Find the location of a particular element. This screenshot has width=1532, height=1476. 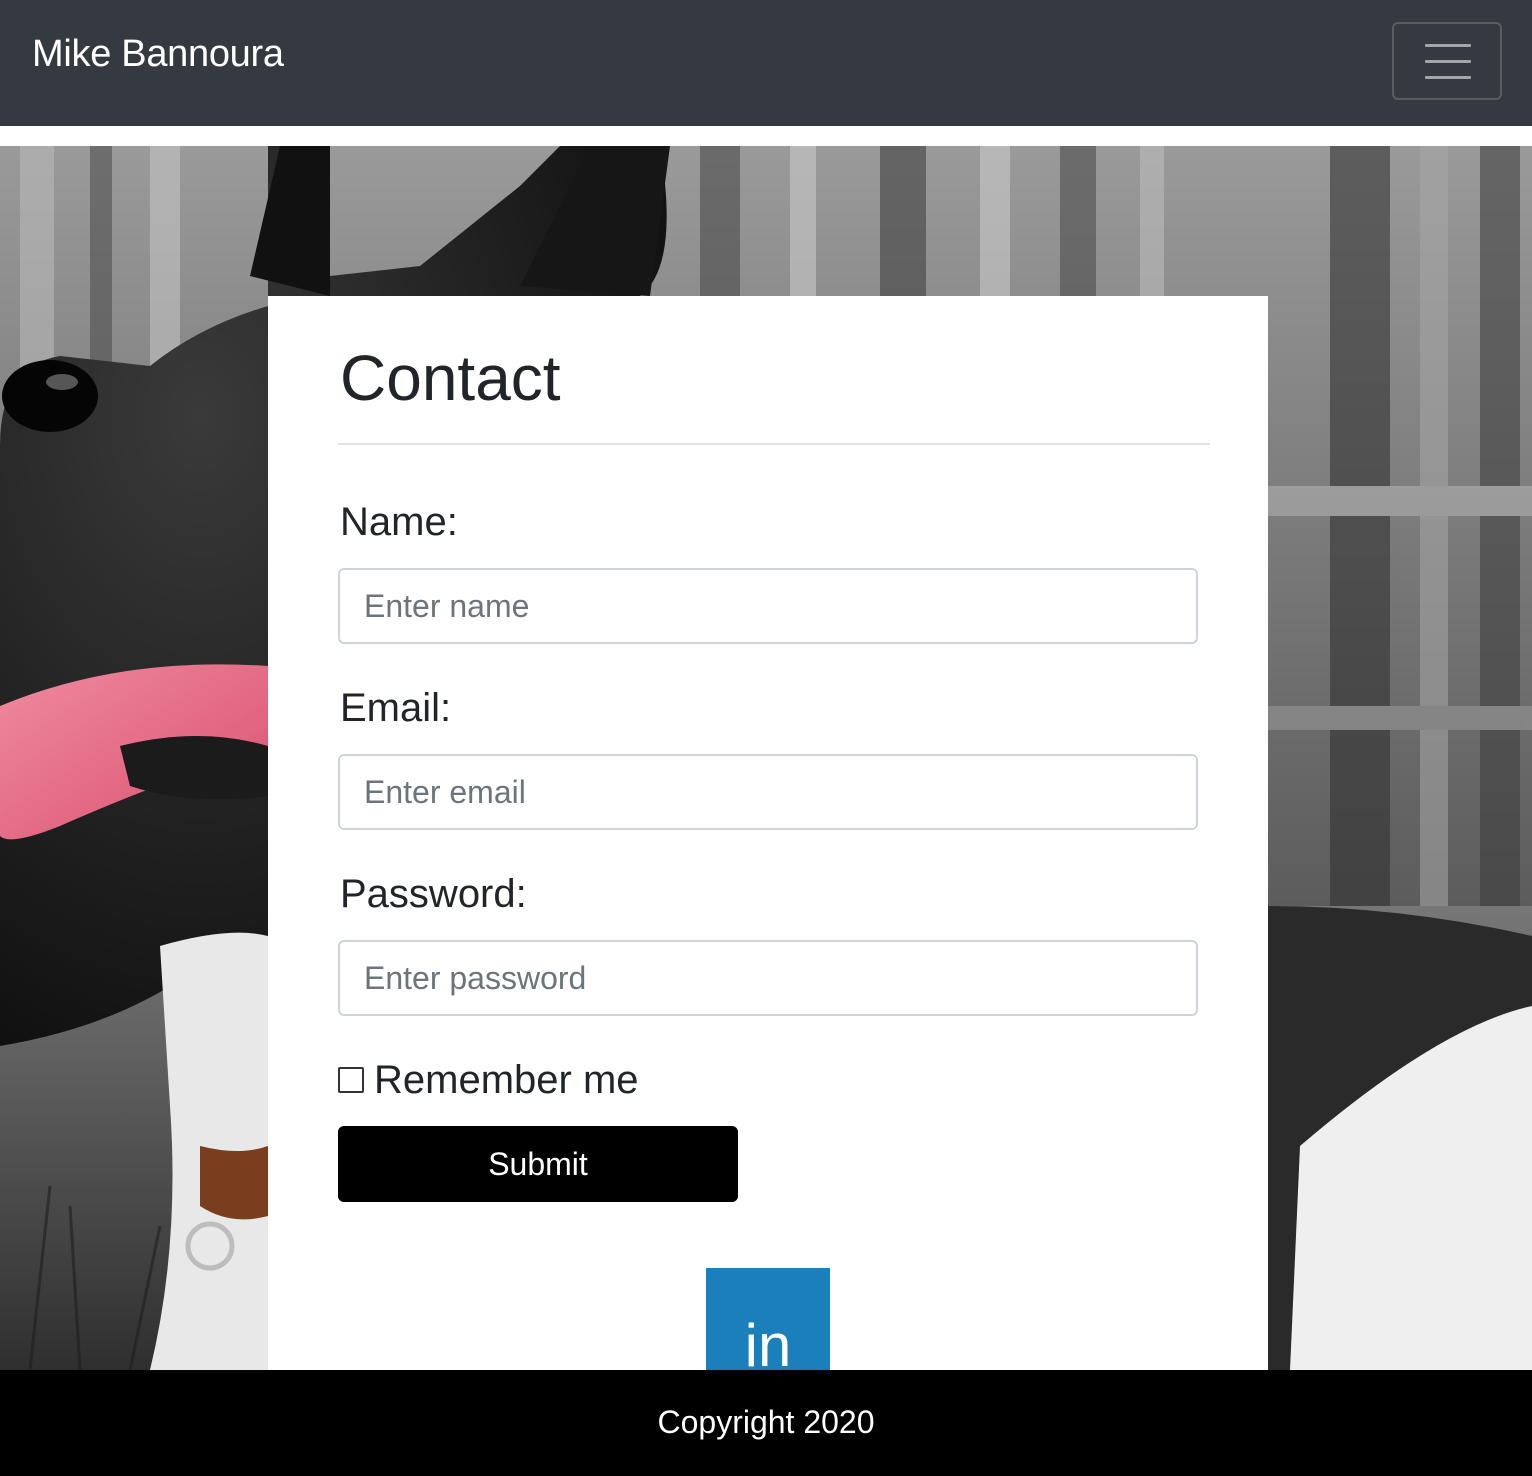

password-input is located at coordinates (768, 978).